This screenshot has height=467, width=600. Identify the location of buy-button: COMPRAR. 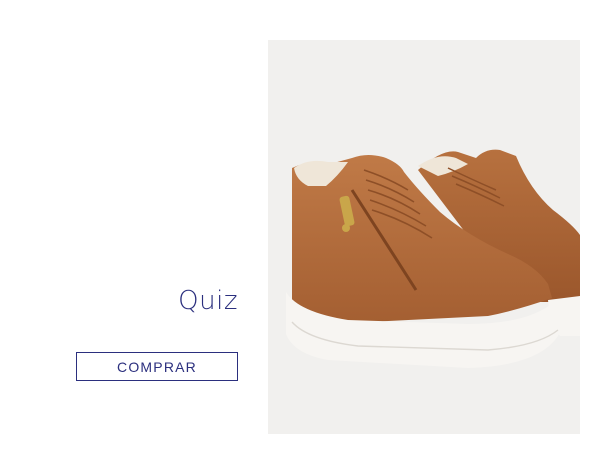
(157, 366).